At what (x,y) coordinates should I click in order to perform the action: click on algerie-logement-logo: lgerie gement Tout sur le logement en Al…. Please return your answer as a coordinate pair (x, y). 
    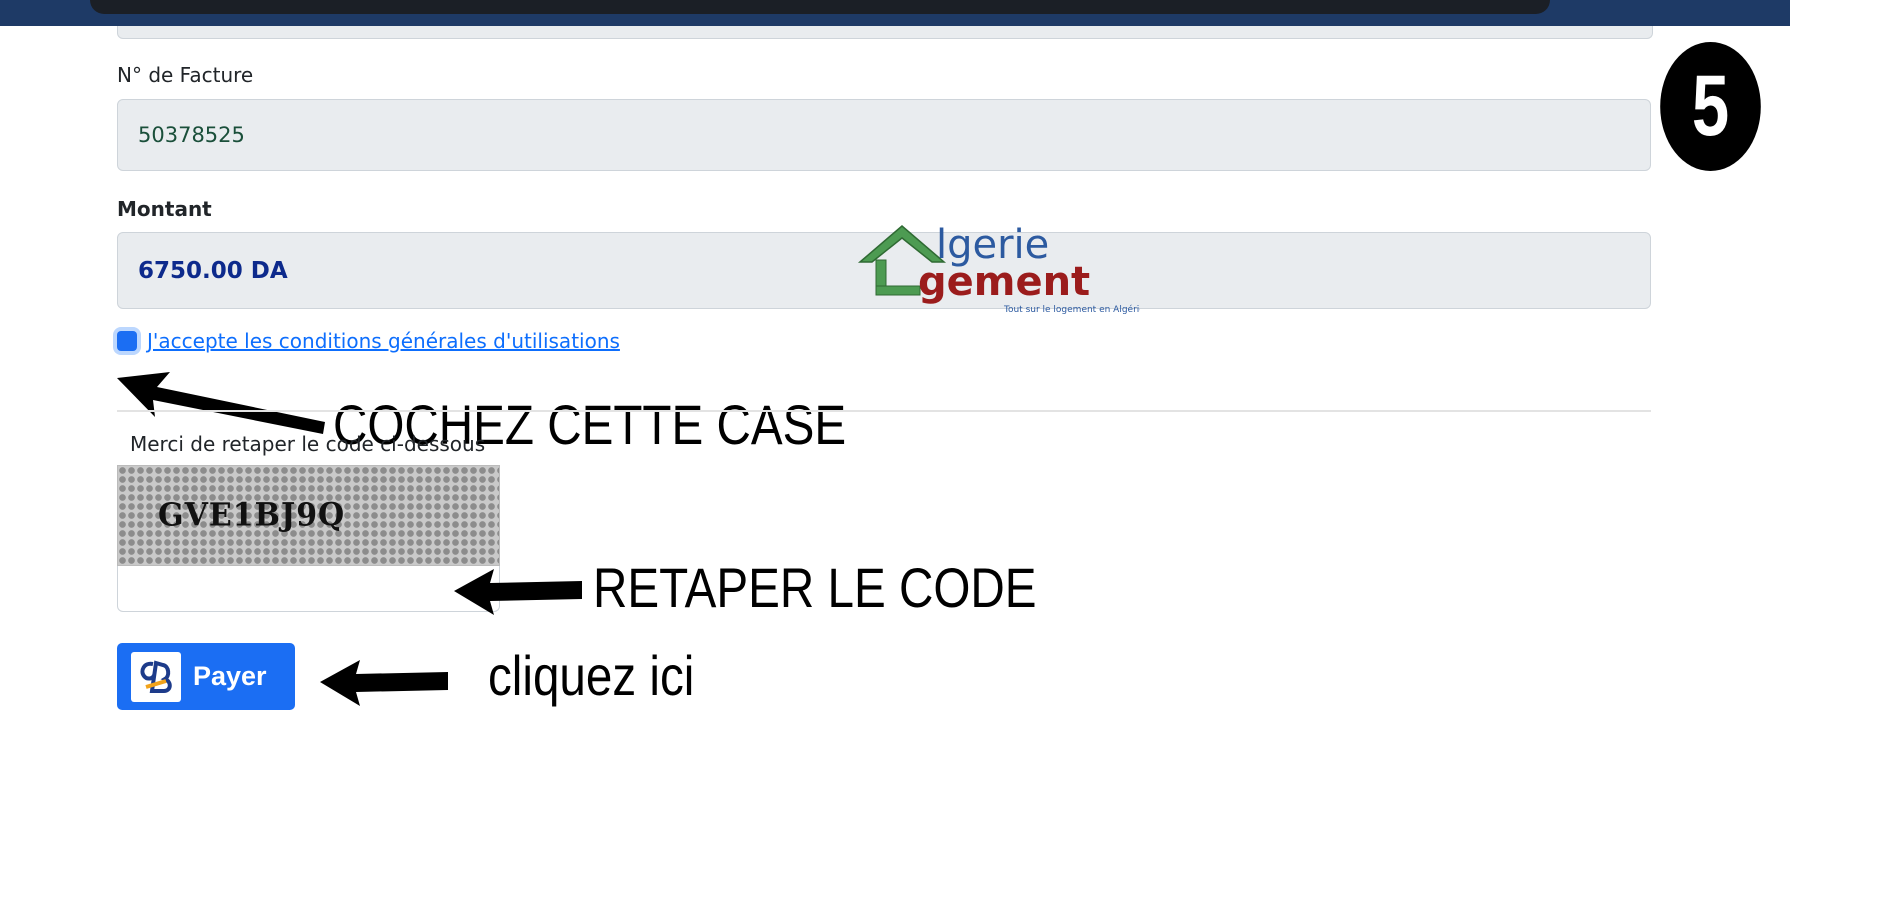
    Looking at the image, I should click on (998, 268).